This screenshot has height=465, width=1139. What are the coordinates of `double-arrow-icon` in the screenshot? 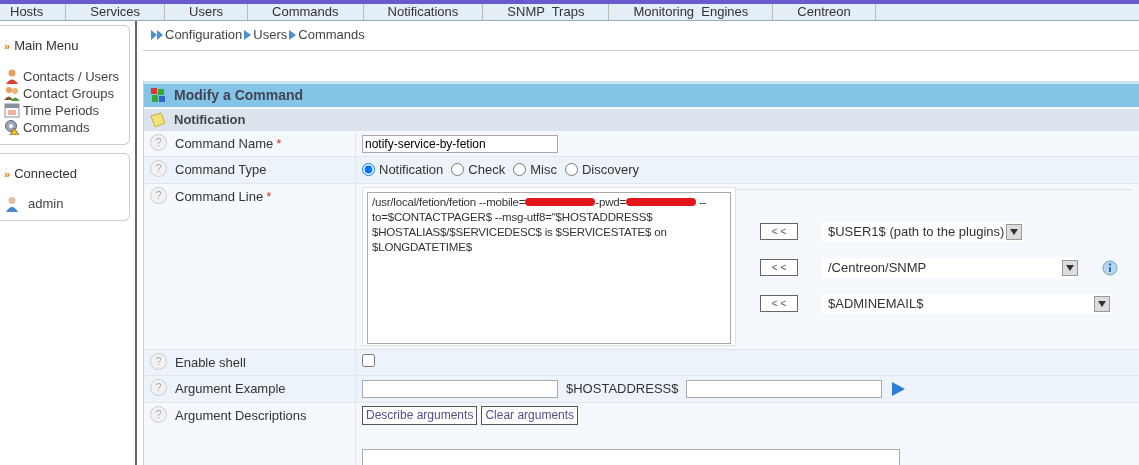 It's located at (157, 34).